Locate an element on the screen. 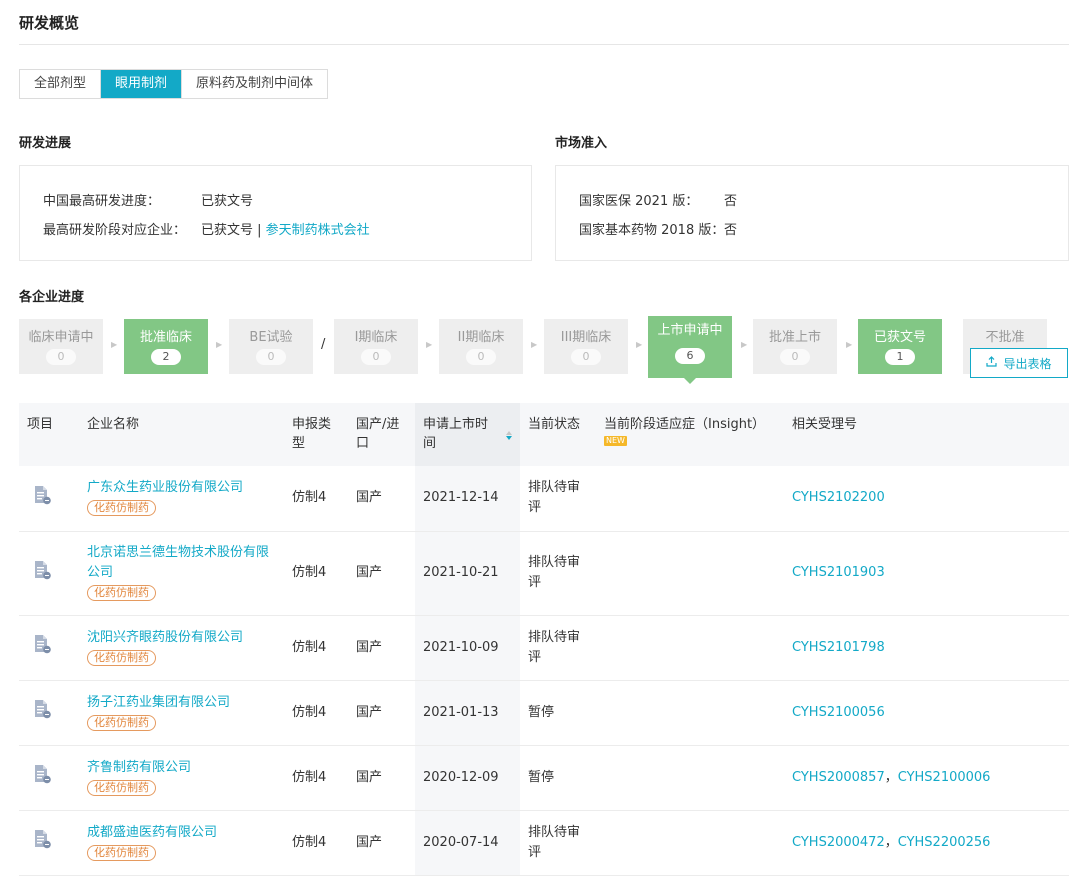 Image resolution: width=1080 pixels, height=881 pixels. highest-progress-label: 中国最高研发进度： is located at coordinates (102, 201).